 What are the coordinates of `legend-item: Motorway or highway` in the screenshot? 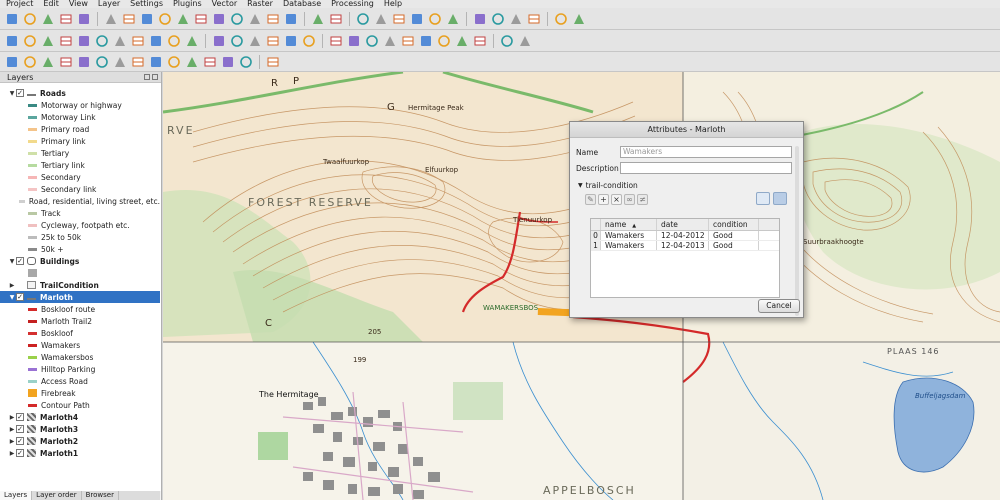 It's located at (80, 105).